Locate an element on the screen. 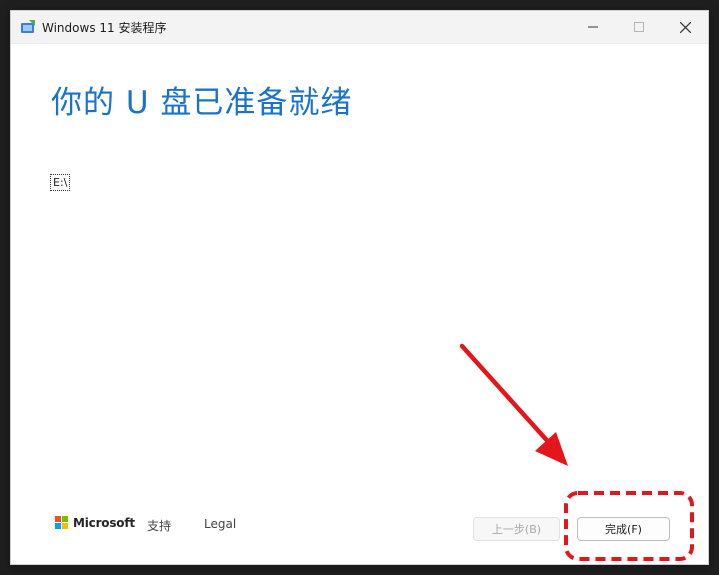 Image resolution: width=719 pixels, height=575 pixels. minimize-icon is located at coordinates (593, 27).